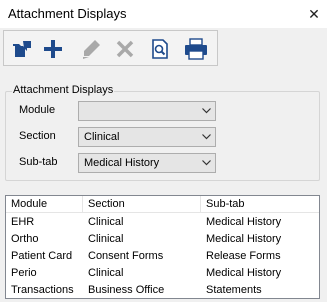 The height and width of the screenshot is (302, 327). Describe the element at coordinates (234, 290) in the screenshot. I see `cell-subtab: Statements` at that location.